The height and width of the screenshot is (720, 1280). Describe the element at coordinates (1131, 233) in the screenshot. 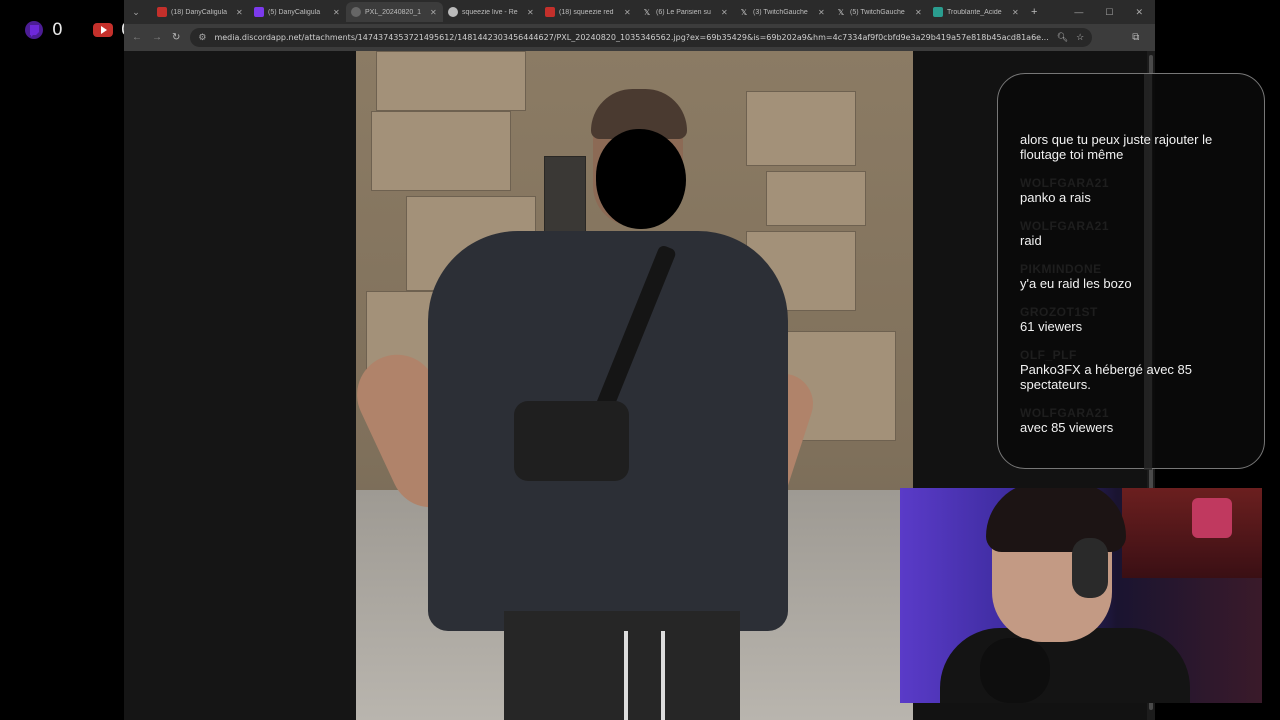

I see `chat-message: WOLFGARA21 raid` at that location.